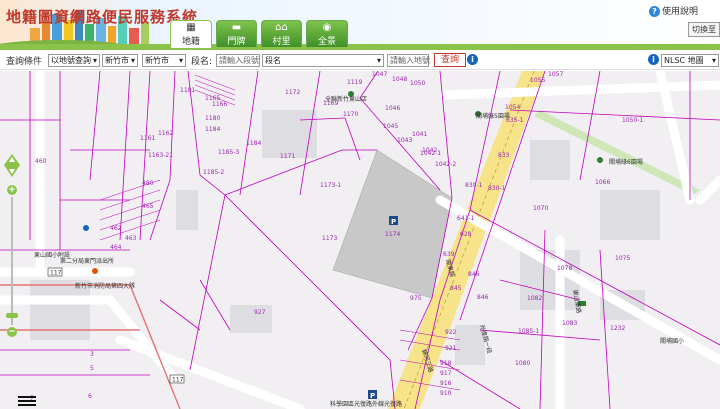 The image size is (720, 409). Describe the element at coordinates (213, 172) in the screenshot. I see `svg-text: 1185-2` at that location.